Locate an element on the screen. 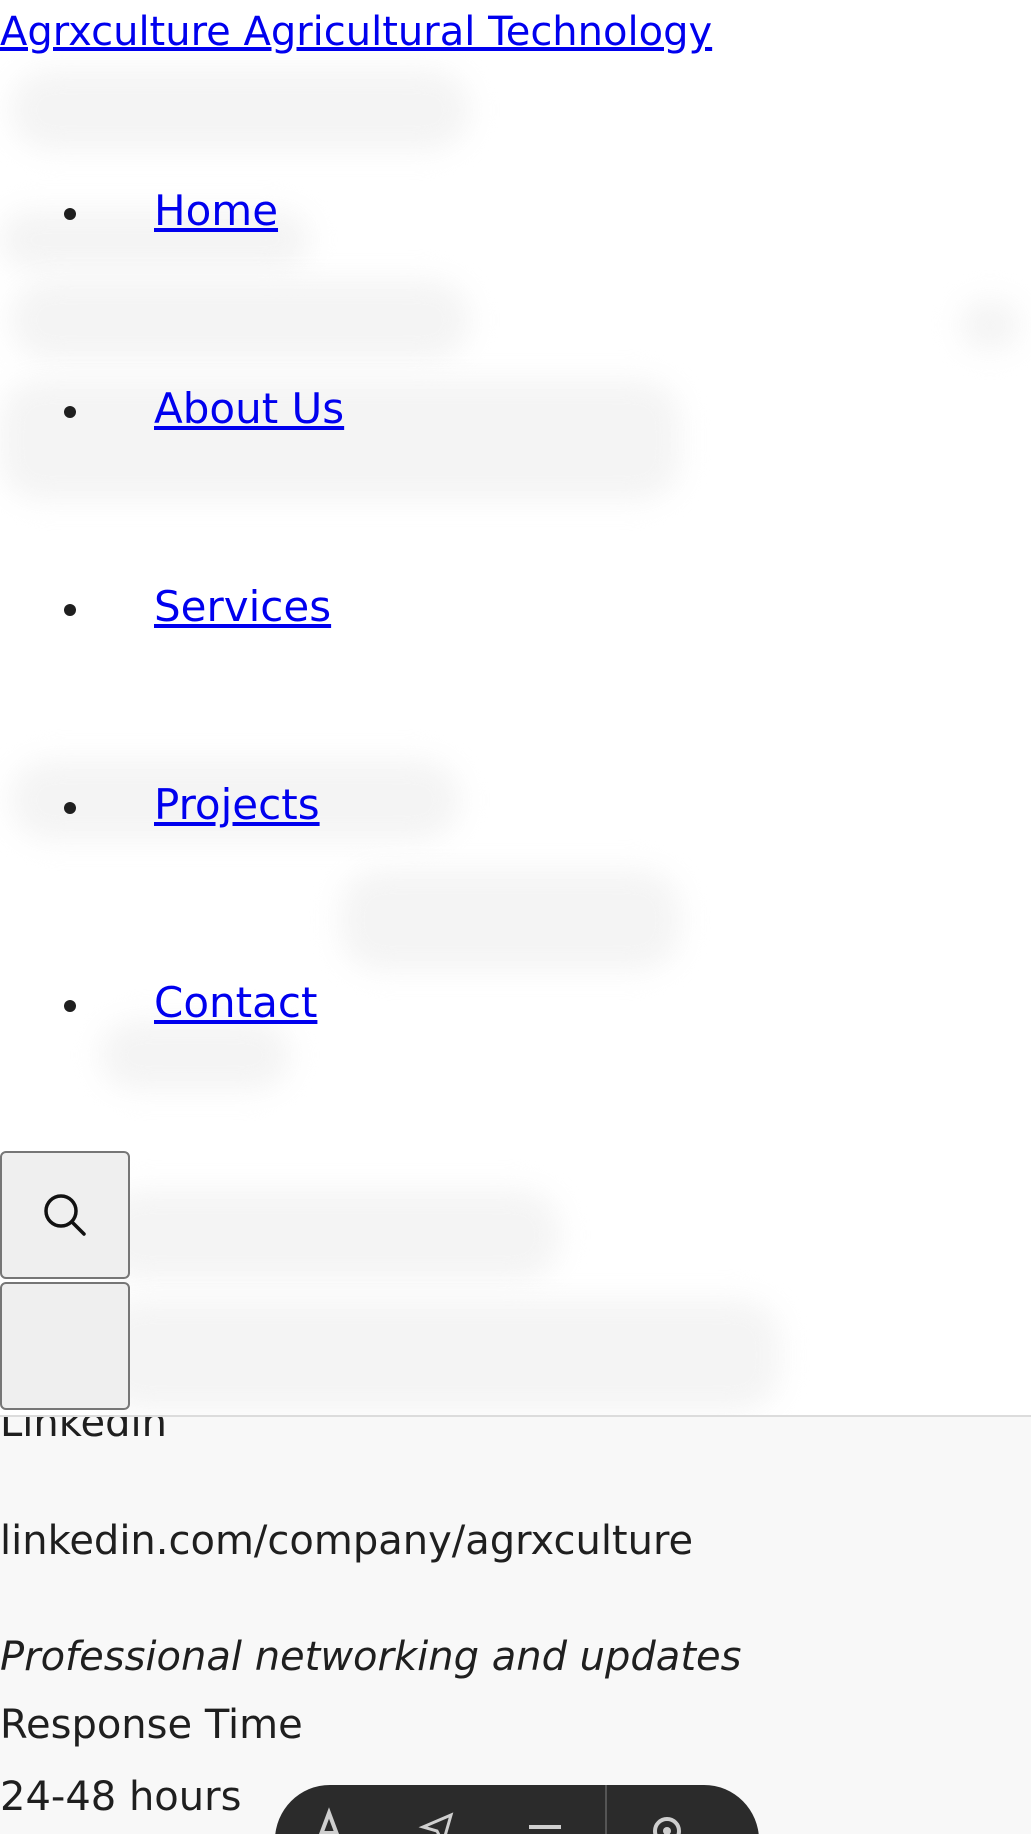 The height and width of the screenshot is (1834, 1031). nav-item-services: Services is located at coordinates (515, 607).